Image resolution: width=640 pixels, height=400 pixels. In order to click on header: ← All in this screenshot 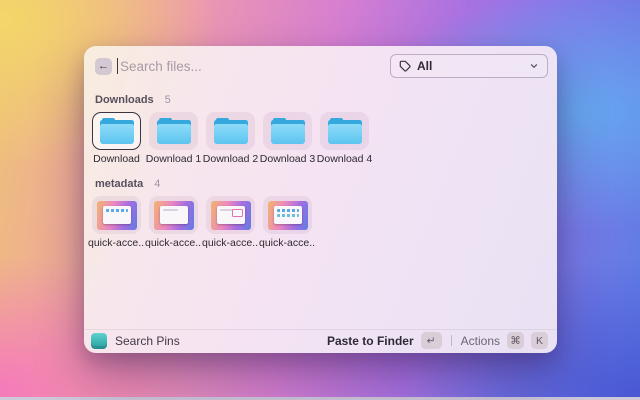, I will do `click(320, 66)`.